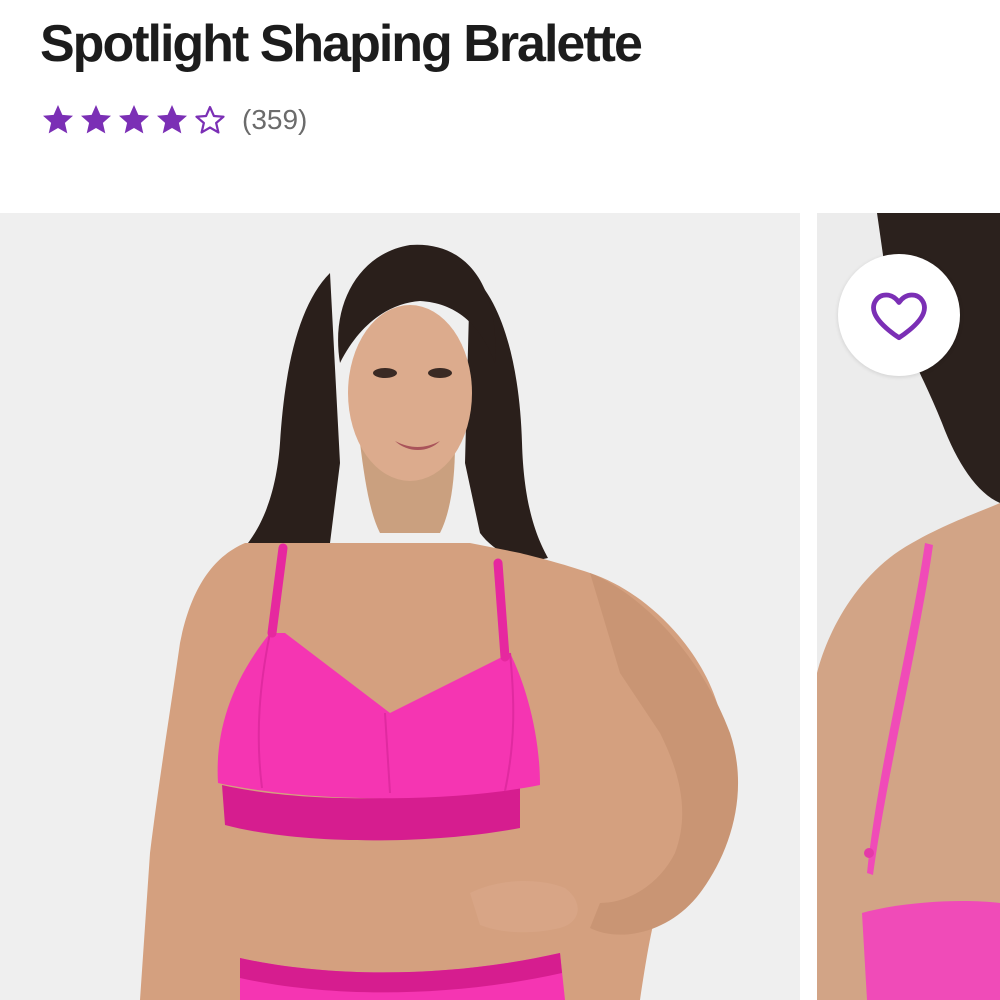 Image resolution: width=1000 pixels, height=1000 pixels. Describe the element at coordinates (274, 120) in the screenshot. I see `review-count: (359)` at that location.